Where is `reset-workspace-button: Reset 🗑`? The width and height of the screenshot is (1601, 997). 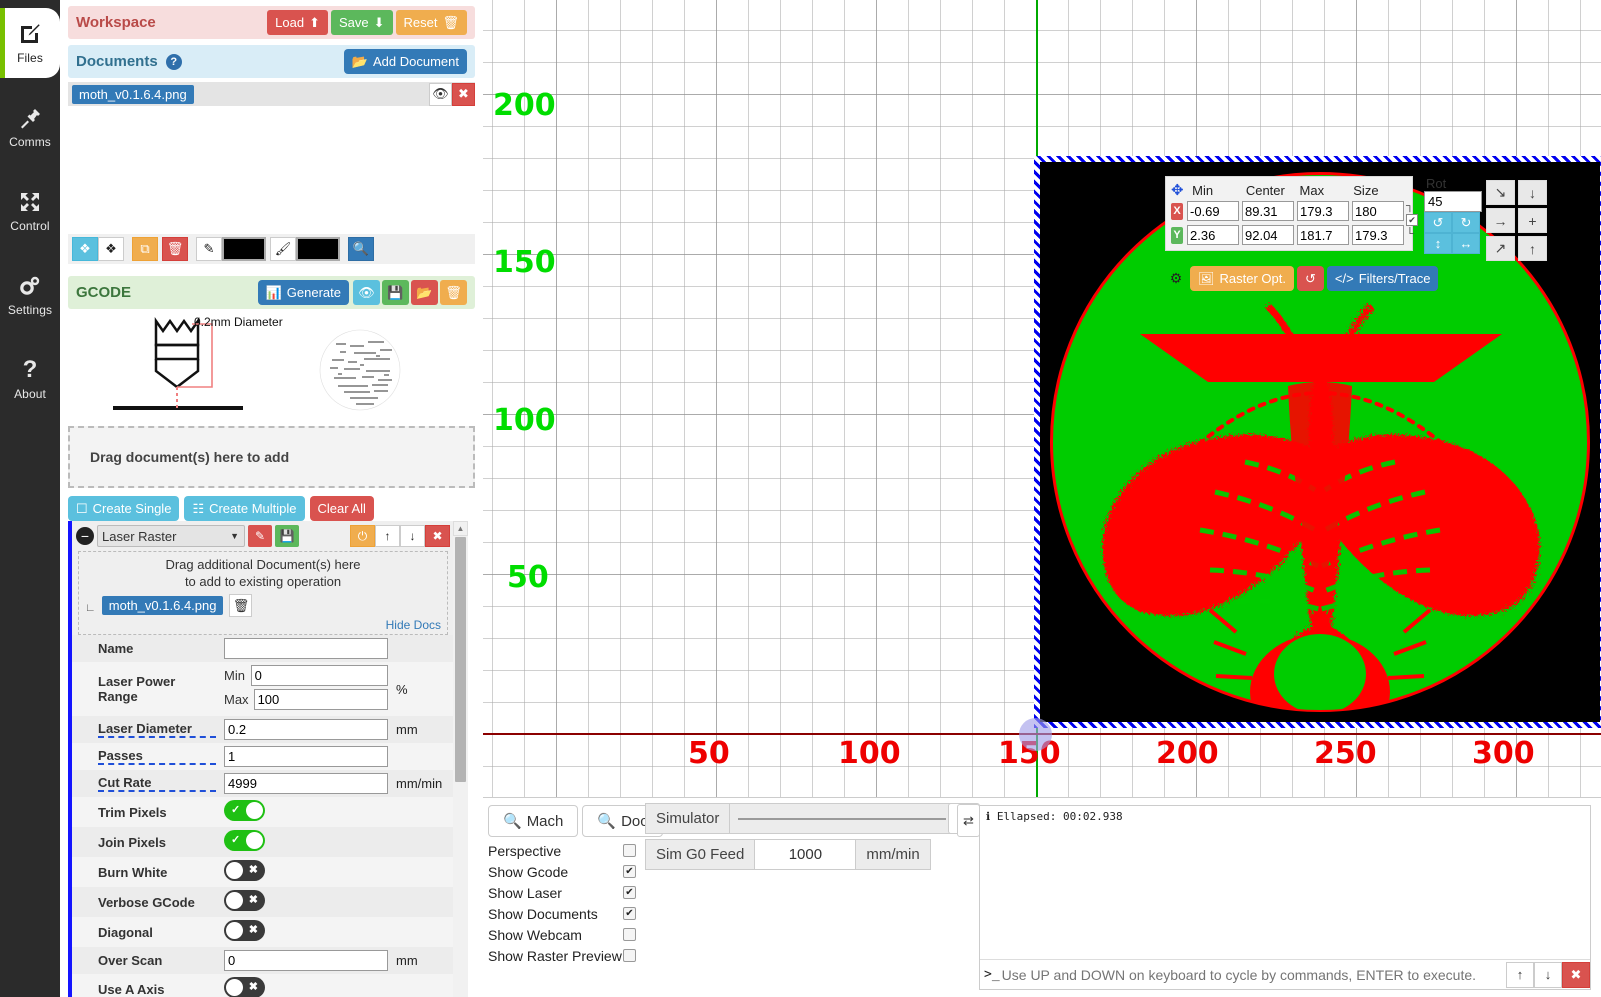
reset-workspace-button: Reset 🗑 is located at coordinates (431, 22).